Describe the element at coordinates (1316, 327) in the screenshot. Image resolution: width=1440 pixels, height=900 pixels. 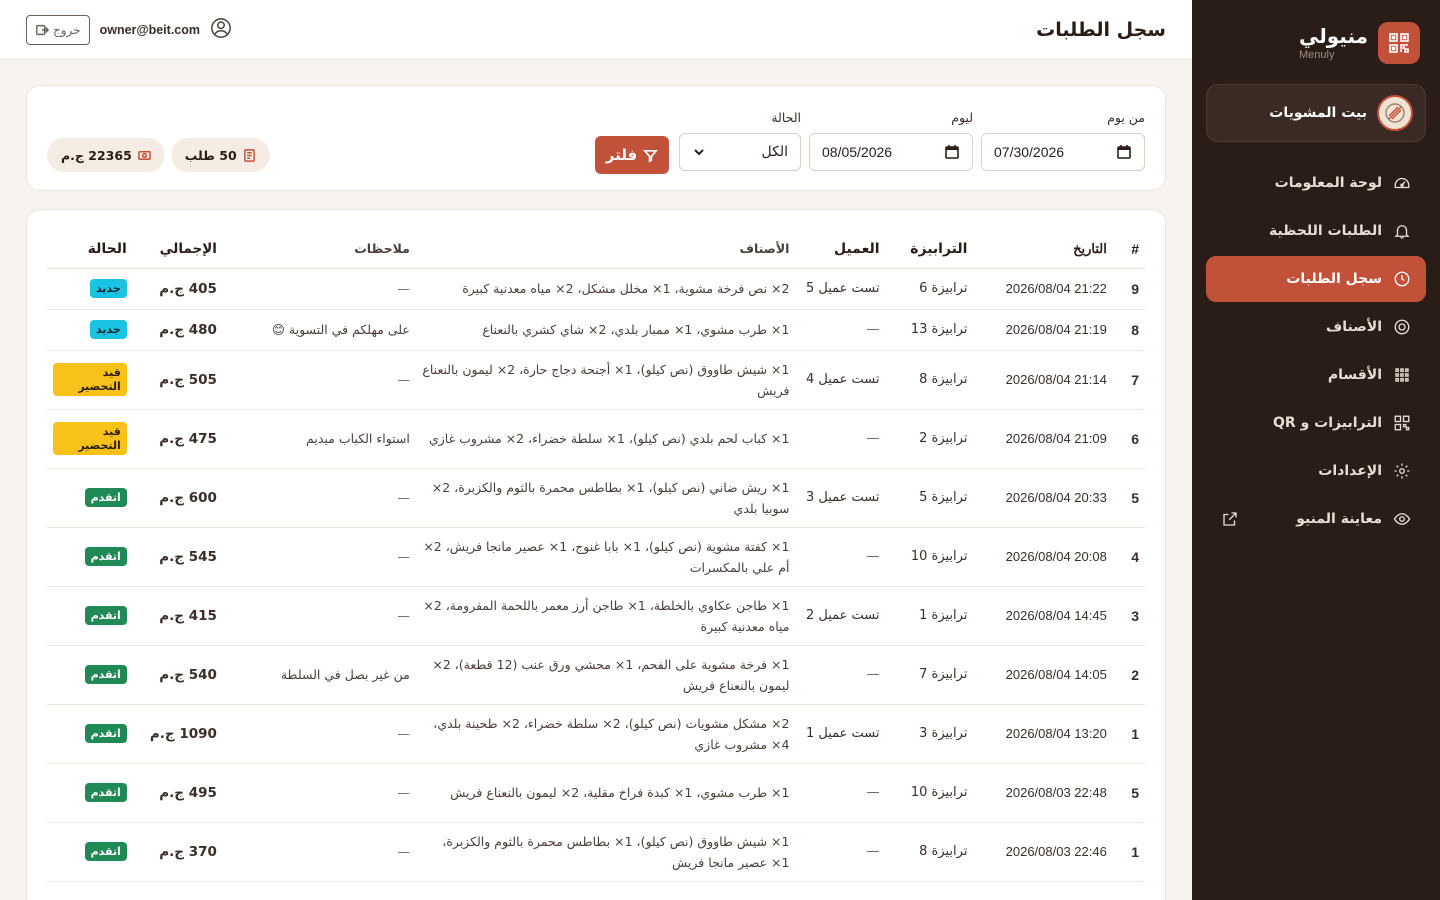
I see `sidebar-item-items: الأصناف` at that location.